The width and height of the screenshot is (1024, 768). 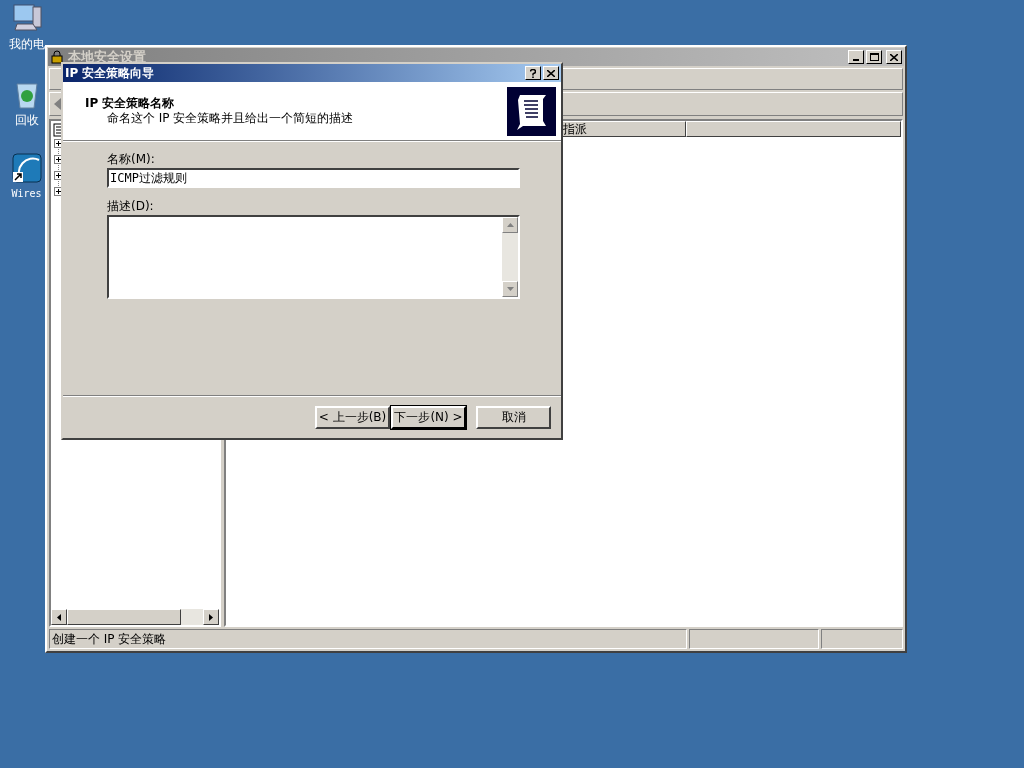 I want to click on question-mark-icon, so click(x=533, y=73).